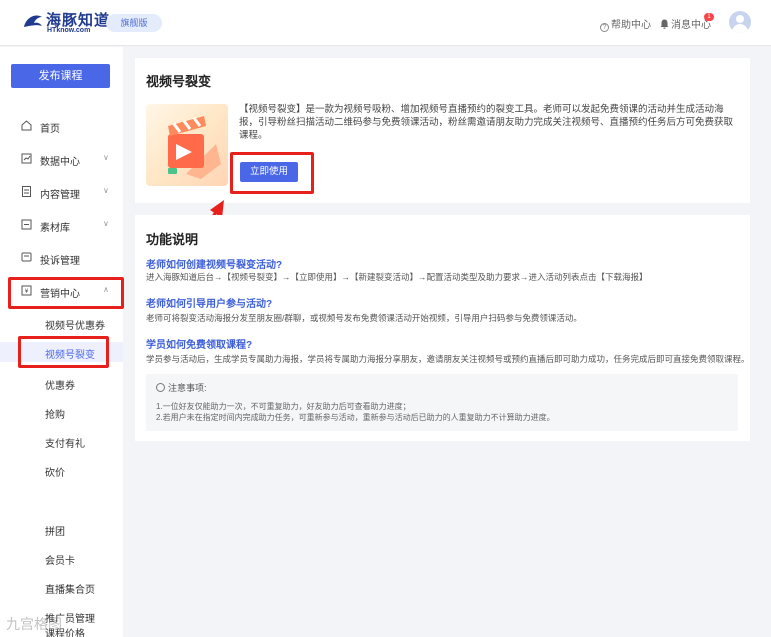 This screenshot has height=637, width=771. I want to click on sidebar-item-label: 数据中心, so click(60, 162).